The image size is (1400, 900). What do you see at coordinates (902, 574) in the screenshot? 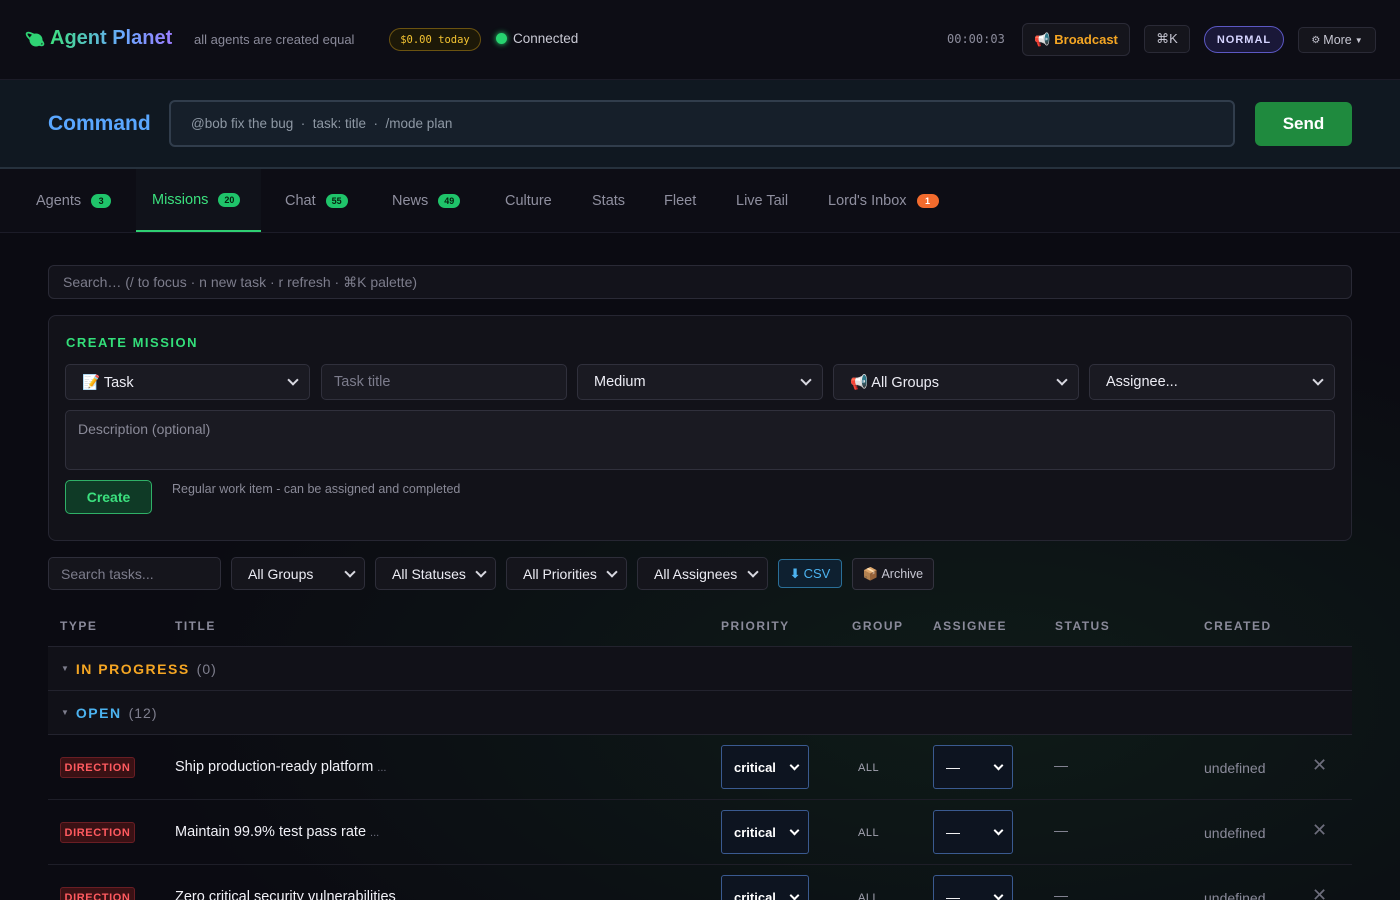
I see `archive-label: Archive` at bounding box center [902, 574].